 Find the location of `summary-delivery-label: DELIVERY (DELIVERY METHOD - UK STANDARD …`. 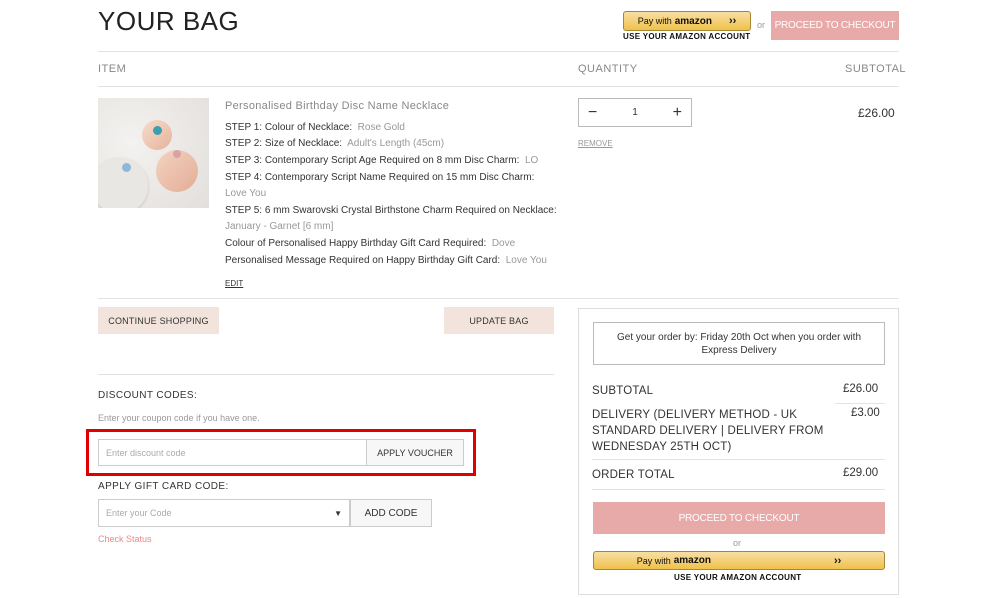

summary-delivery-label: DELIVERY (DELIVERY METHOD - UK STANDARD … is located at coordinates (708, 431).